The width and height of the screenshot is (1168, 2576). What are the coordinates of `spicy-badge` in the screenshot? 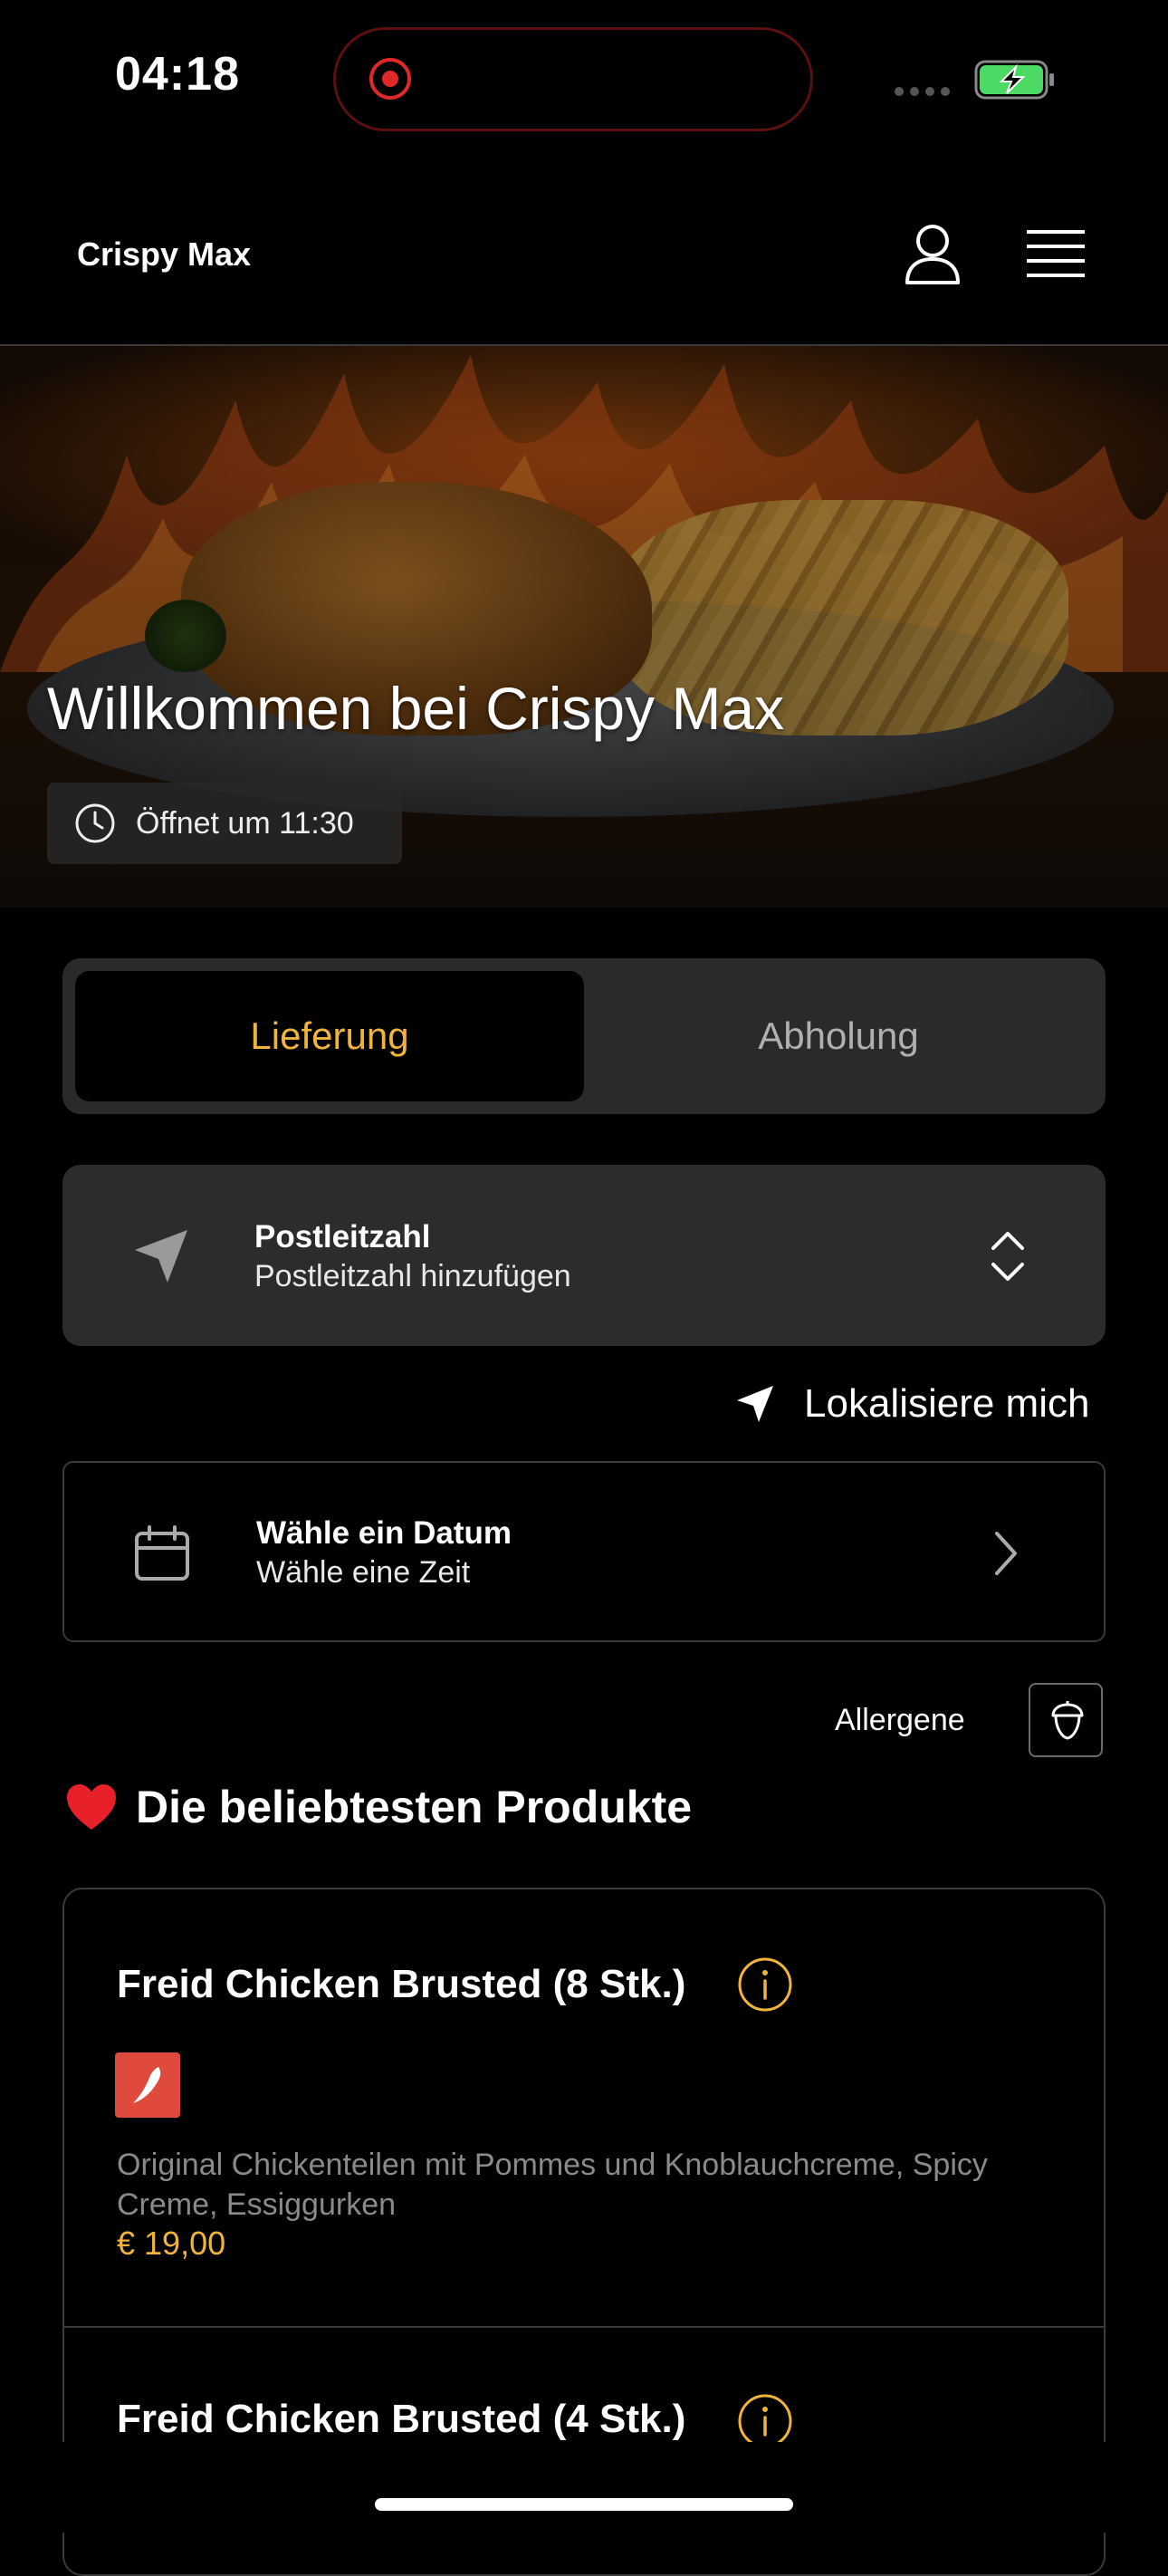 It's located at (147, 2085).